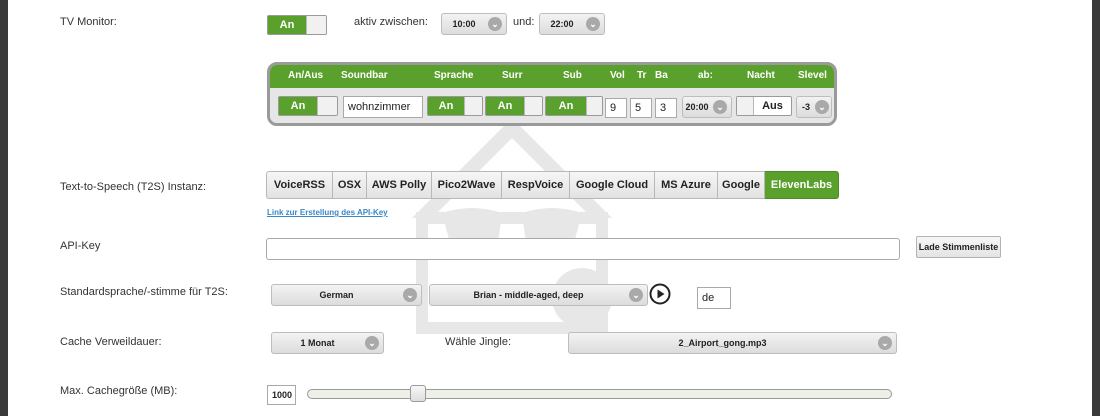  I want to click on t2s-instance-label: Text-to-Speech (T2S) Instanz:, so click(133, 187).